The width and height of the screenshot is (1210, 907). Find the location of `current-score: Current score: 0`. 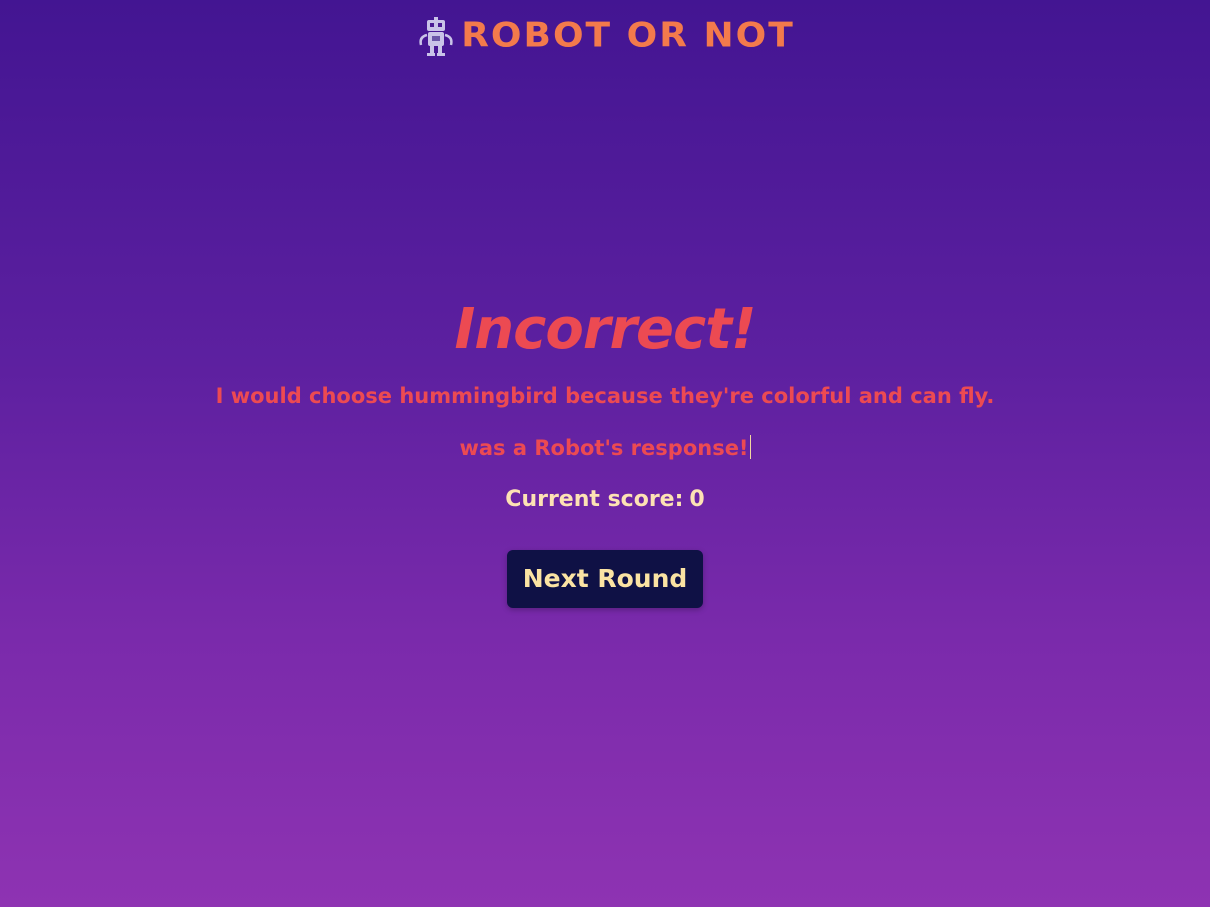

current-score: Current score: 0 is located at coordinates (605, 500).